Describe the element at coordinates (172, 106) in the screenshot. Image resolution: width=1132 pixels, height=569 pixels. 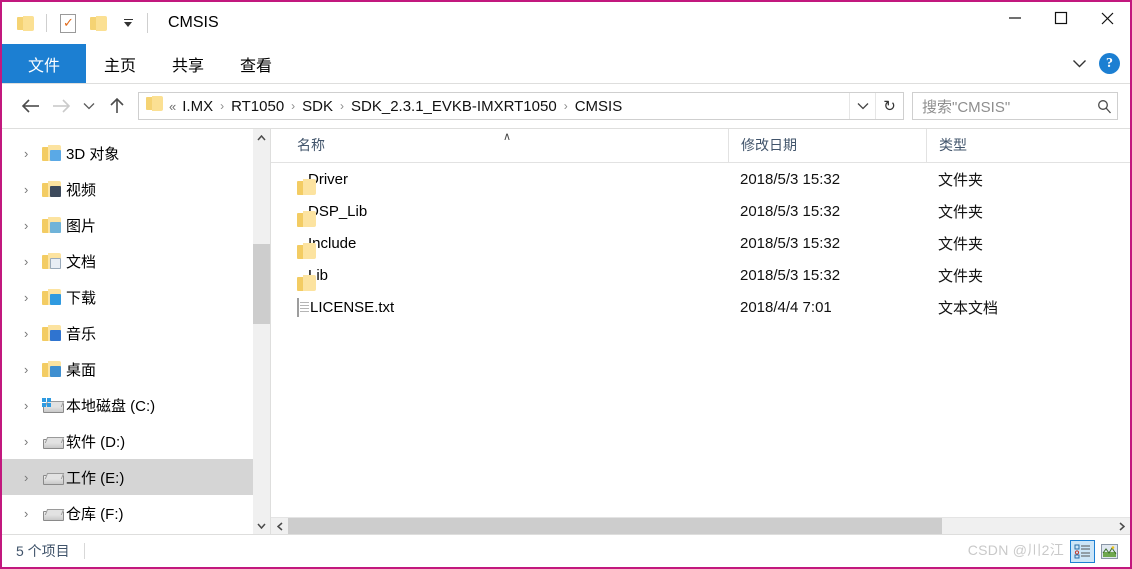
I see `breadcrumb-overflow-icon: «` at that location.